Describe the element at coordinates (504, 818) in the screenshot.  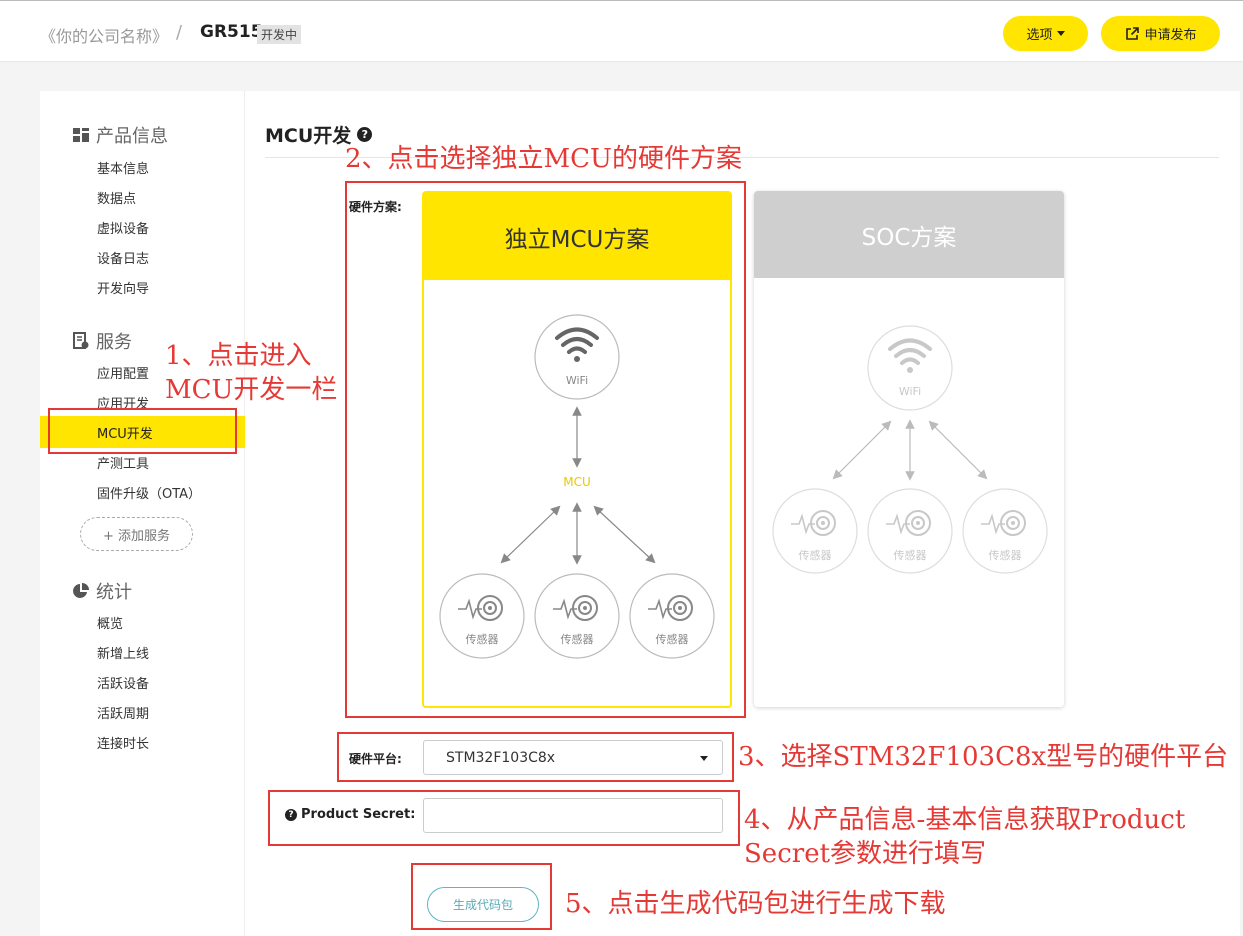
I see `annotation-box-step4` at that location.